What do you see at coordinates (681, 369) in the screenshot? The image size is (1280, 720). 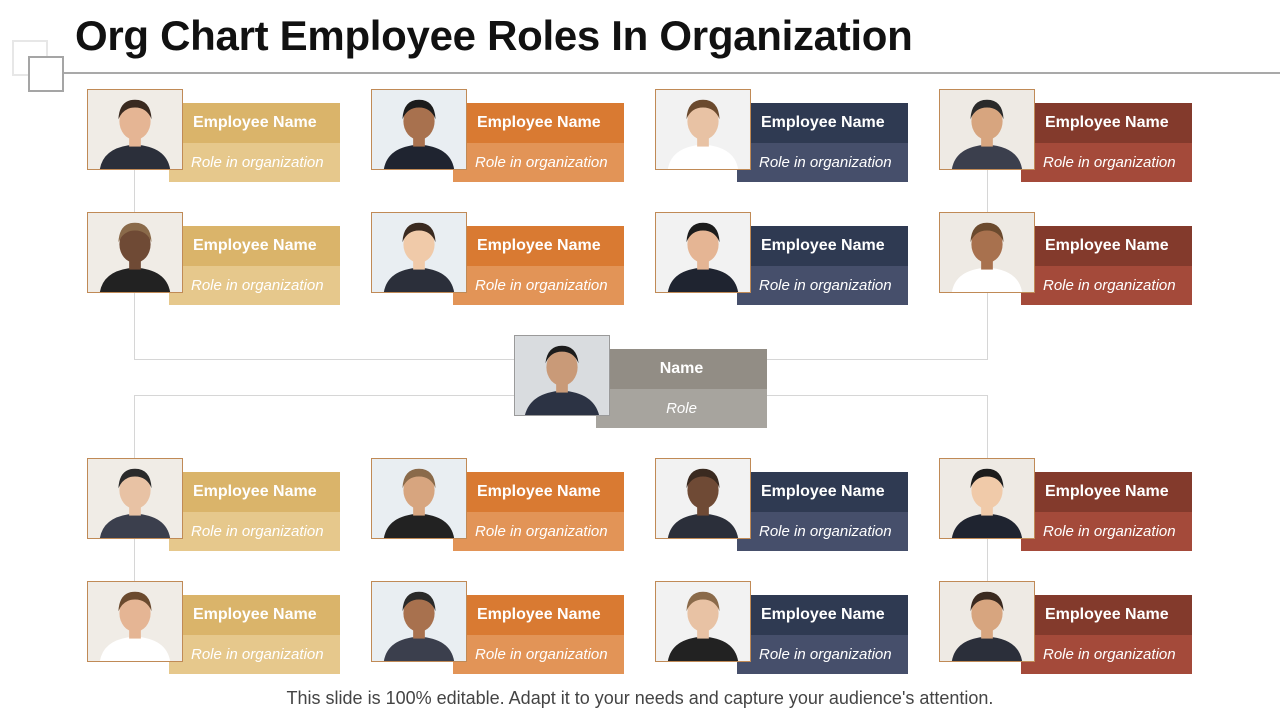 I see `manager-name: Name` at bounding box center [681, 369].